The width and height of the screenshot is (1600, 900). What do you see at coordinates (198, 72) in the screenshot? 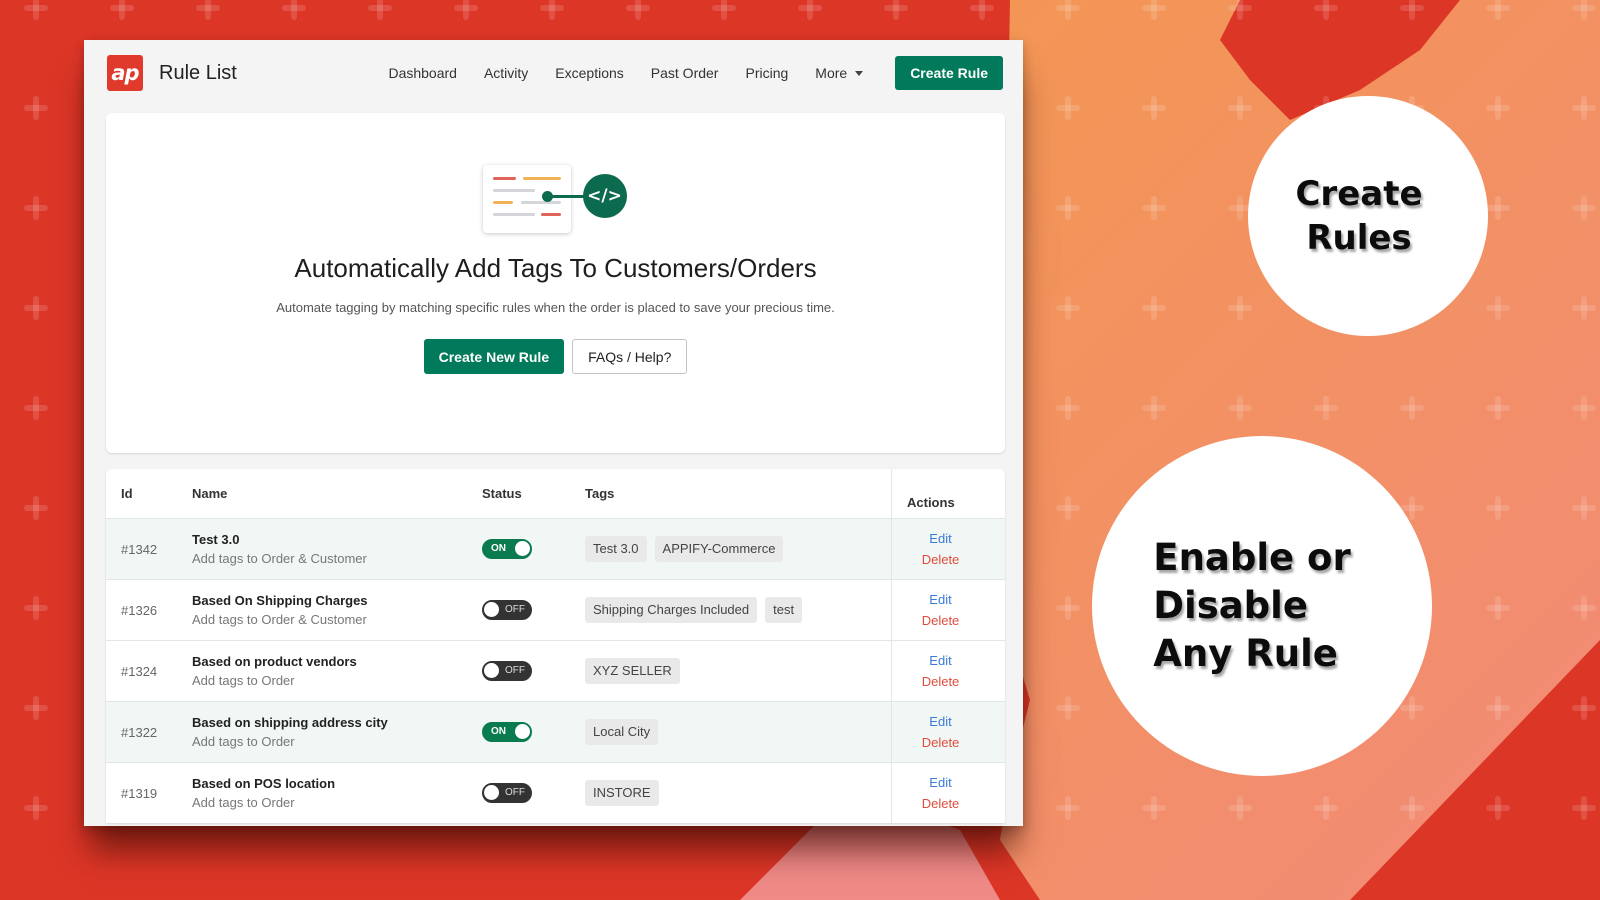
I see `page-title: Rule List` at bounding box center [198, 72].